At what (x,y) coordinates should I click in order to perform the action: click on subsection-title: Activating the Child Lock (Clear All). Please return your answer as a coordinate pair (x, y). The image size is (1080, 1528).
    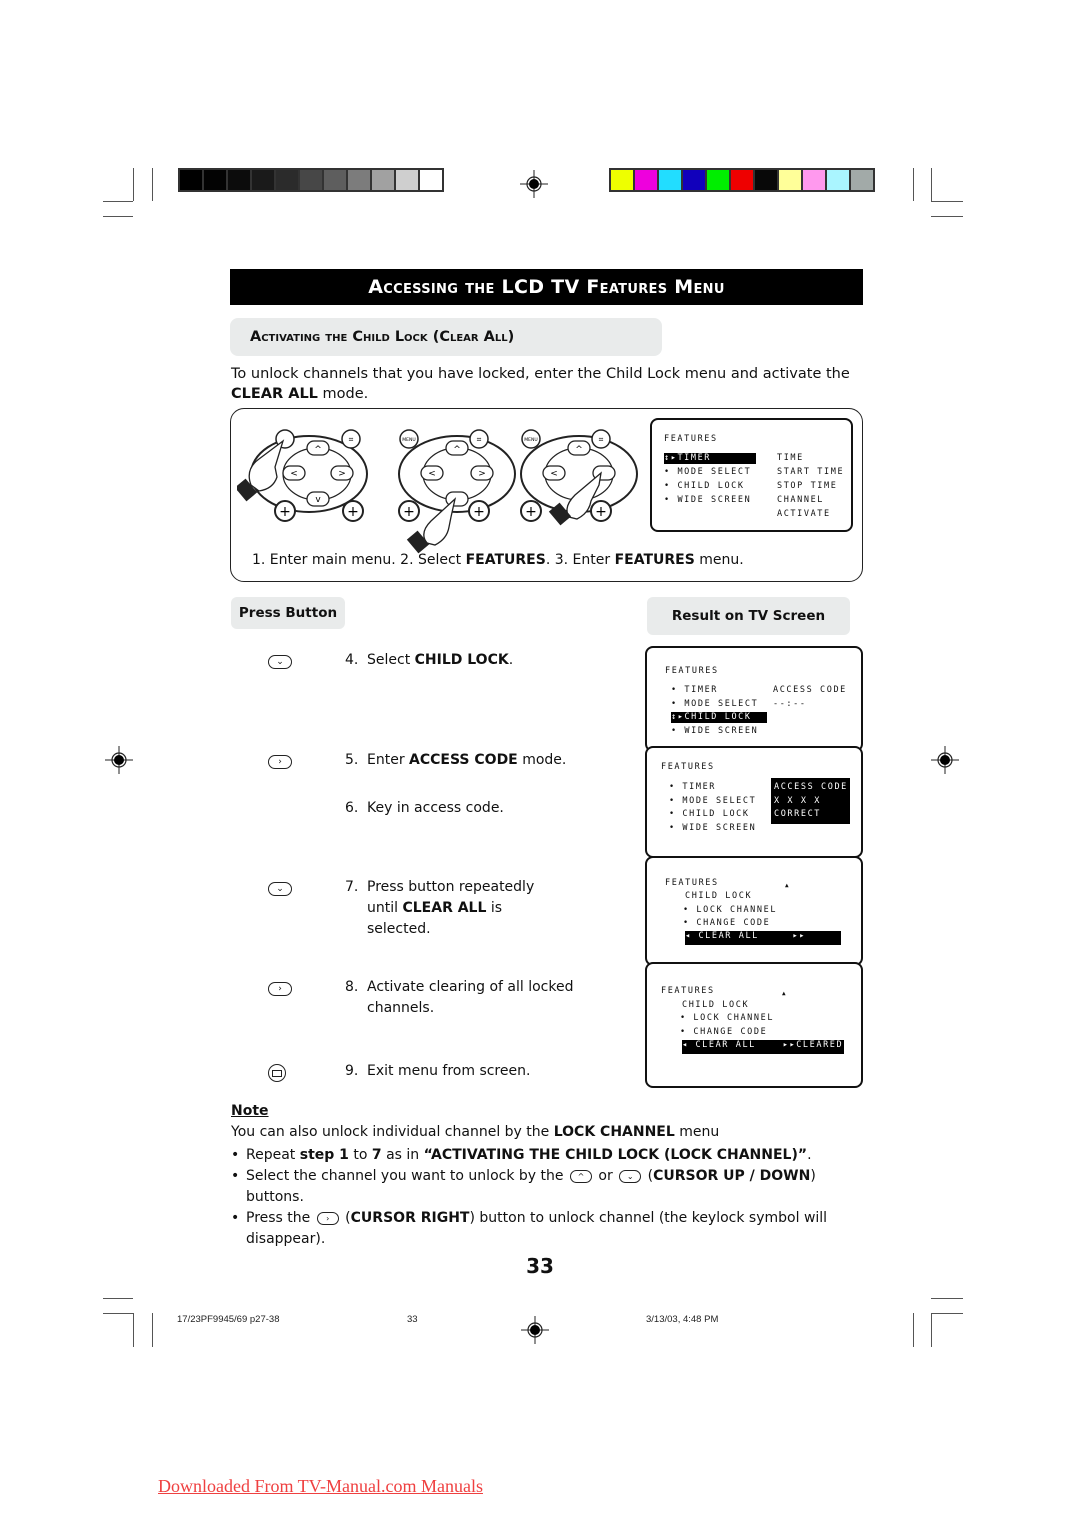
    Looking at the image, I should click on (446, 337).